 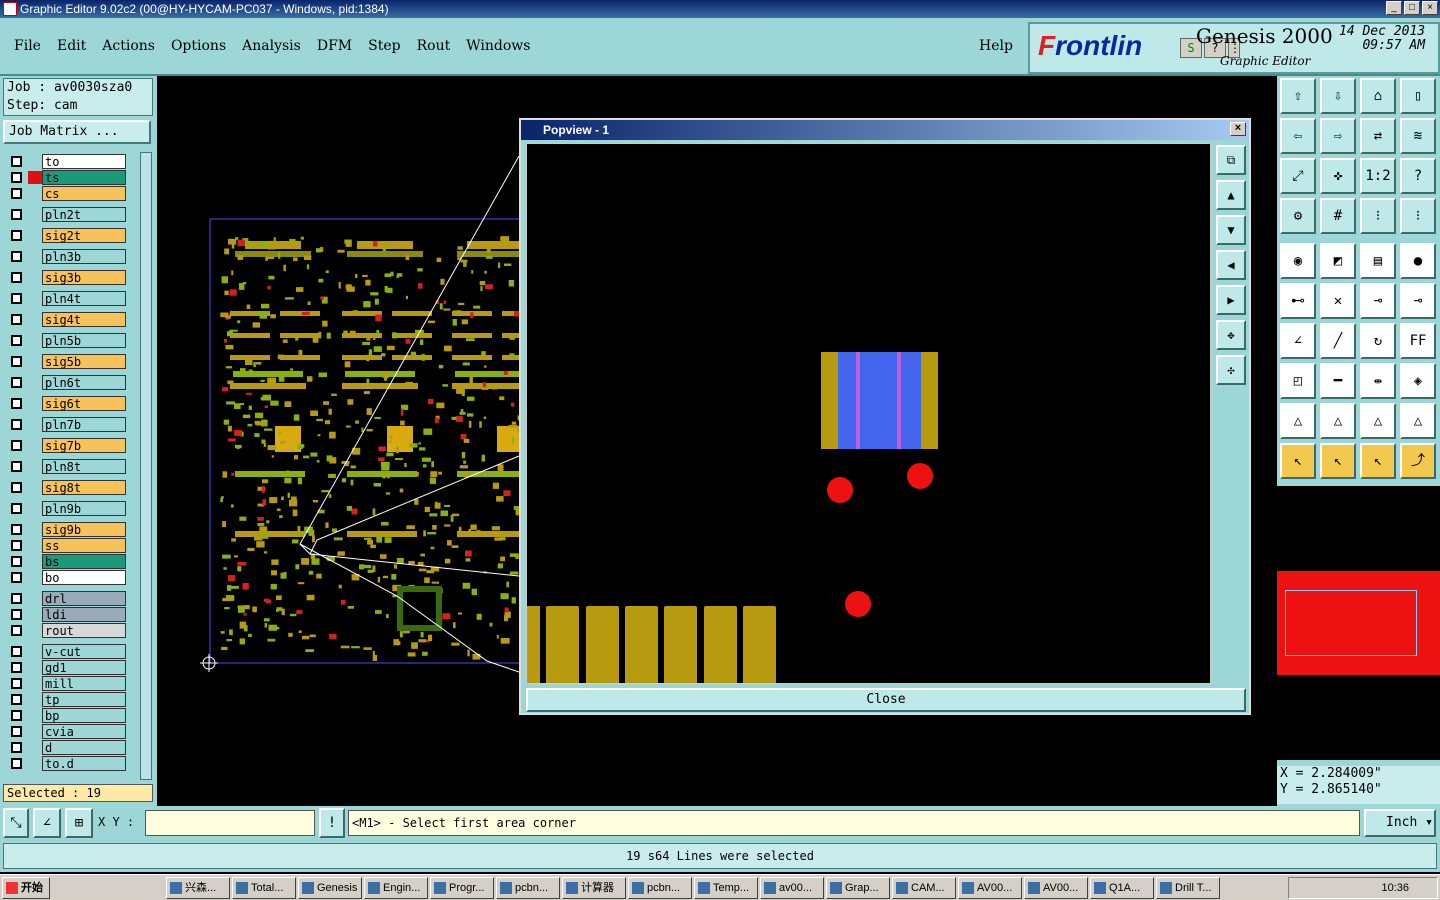 I want to click on layer-row-sig8t: sig8t, so click(x=66, y=487).